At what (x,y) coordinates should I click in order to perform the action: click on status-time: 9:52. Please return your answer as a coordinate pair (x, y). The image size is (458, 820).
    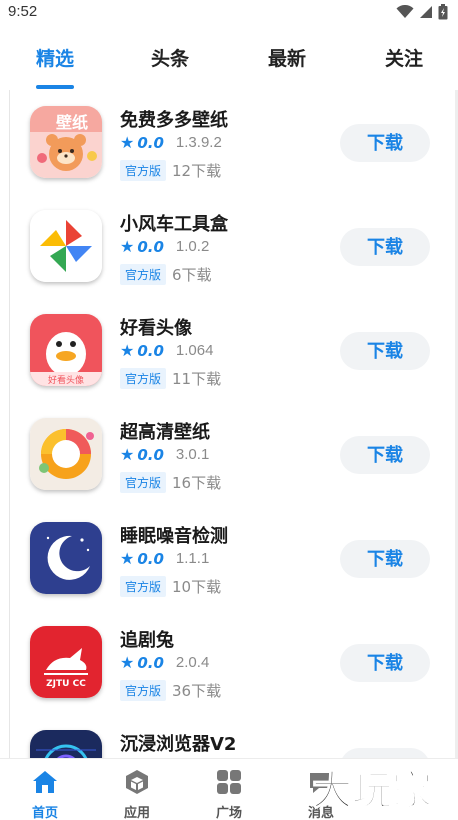
    Looking at the image, I should click on (23, 11).